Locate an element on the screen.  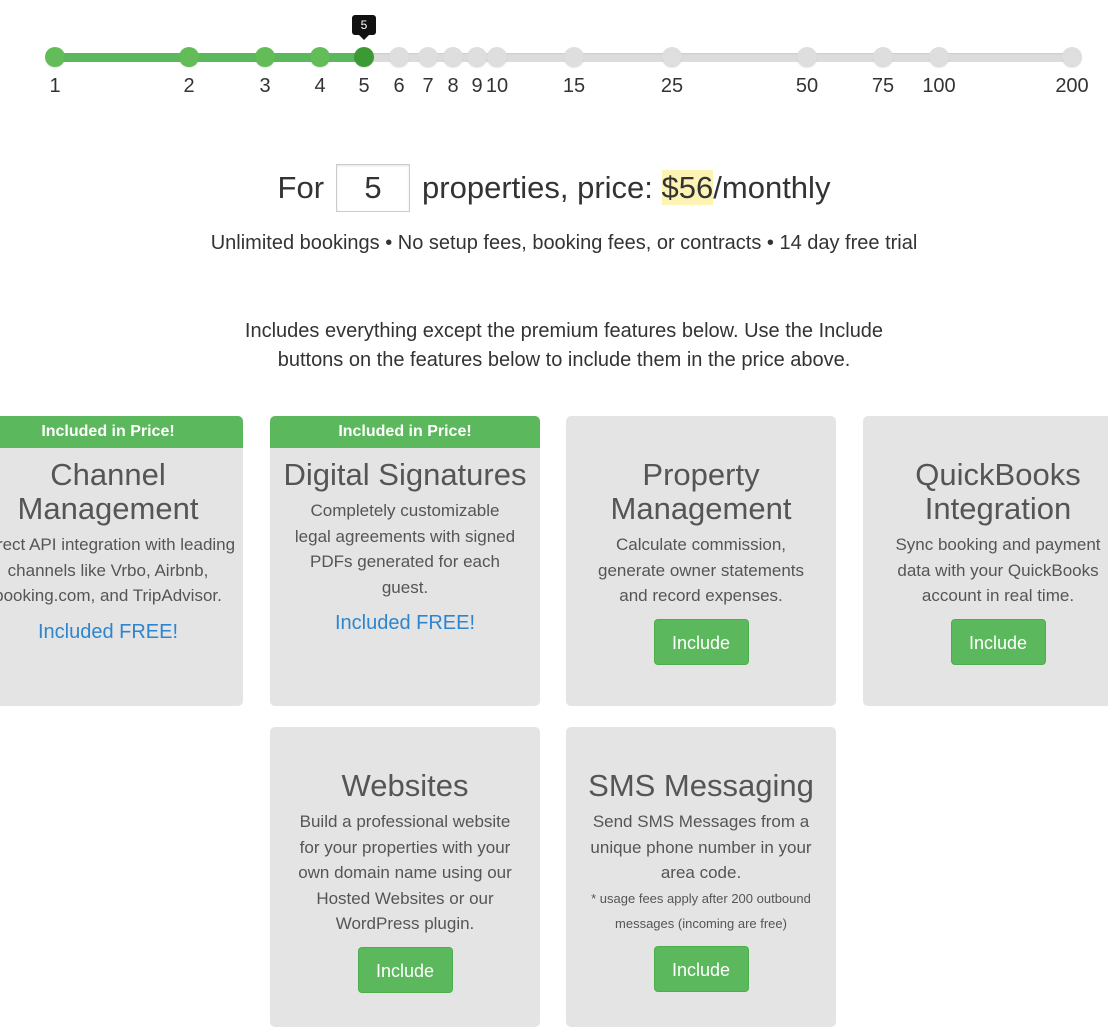
feature-title: Digital Signatures is located at coordinates (405, 474).